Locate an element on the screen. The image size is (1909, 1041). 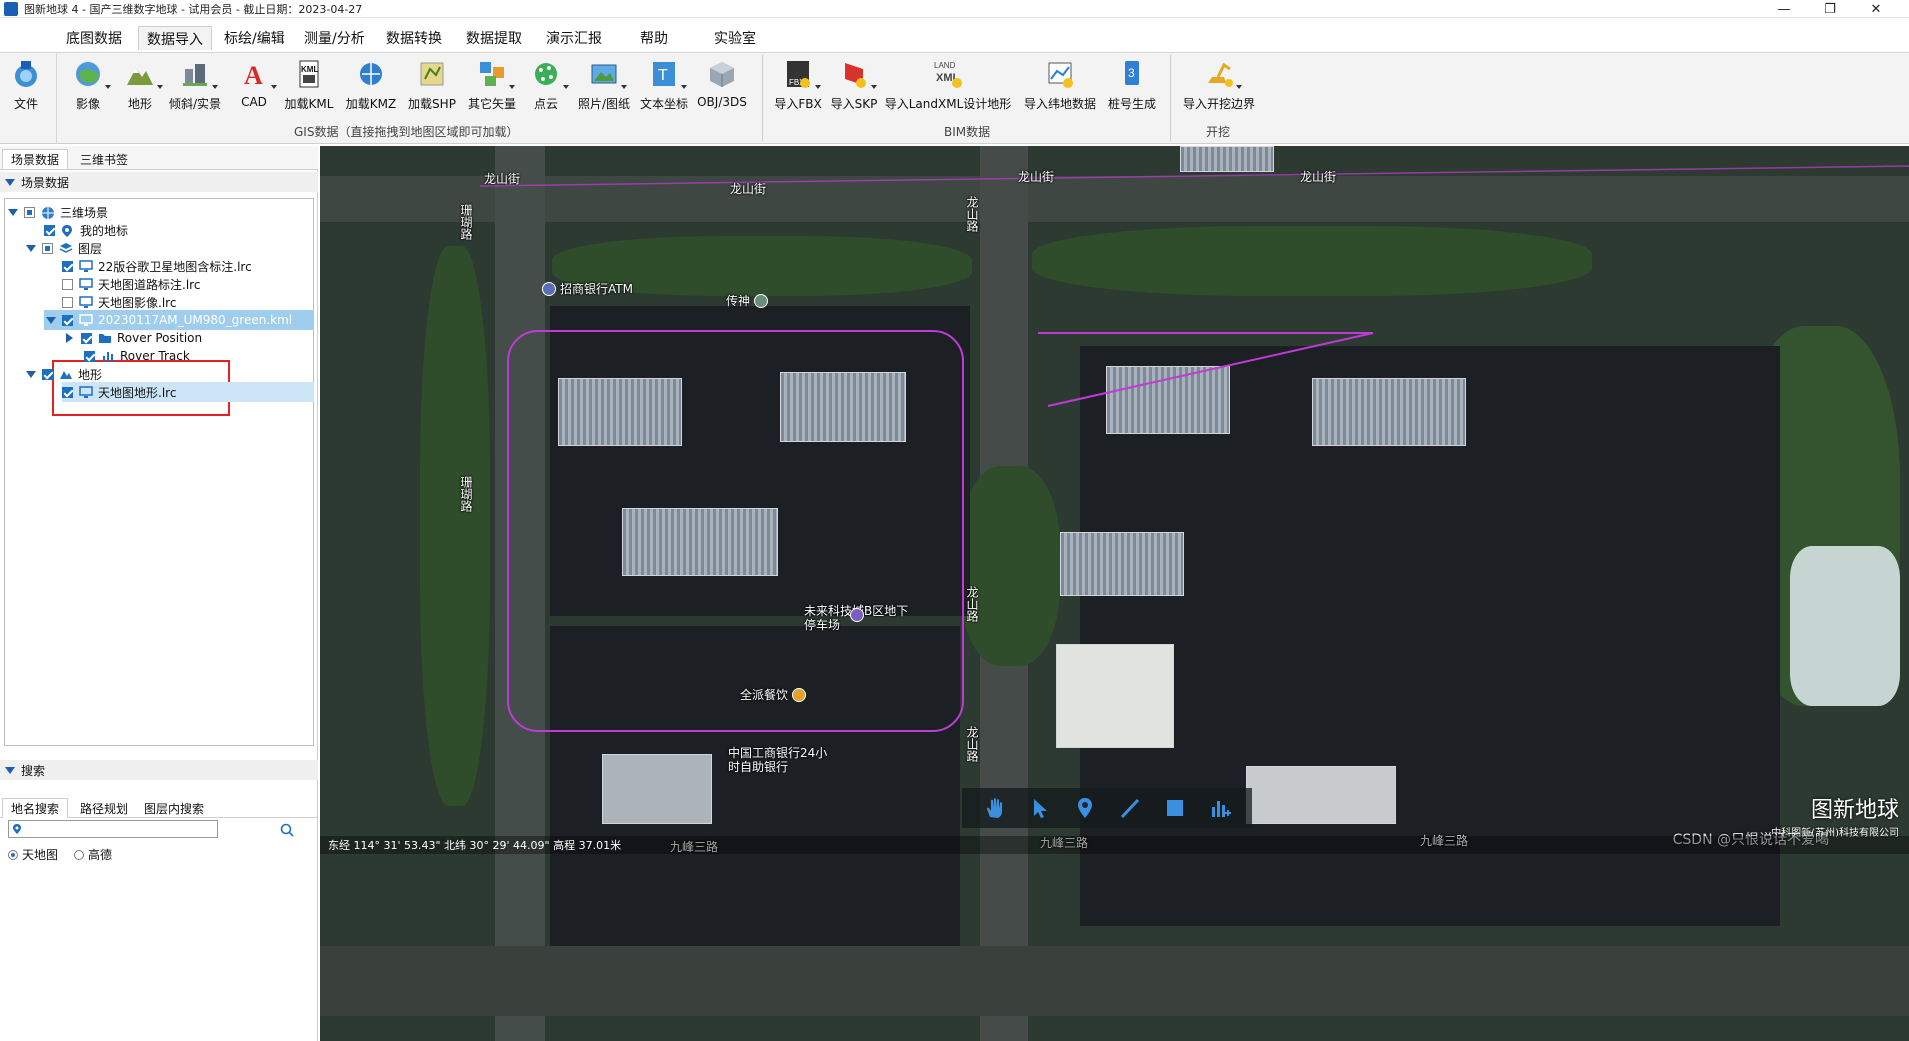
search-section-header: 搜索 is located at coordinates (159, 770).